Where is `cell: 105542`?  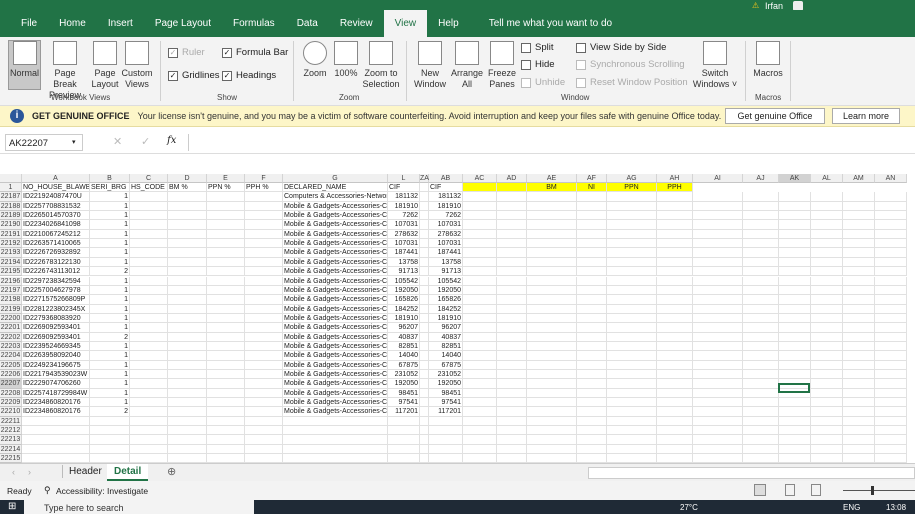
cell: 105542 is located at coordinates (404, 281).